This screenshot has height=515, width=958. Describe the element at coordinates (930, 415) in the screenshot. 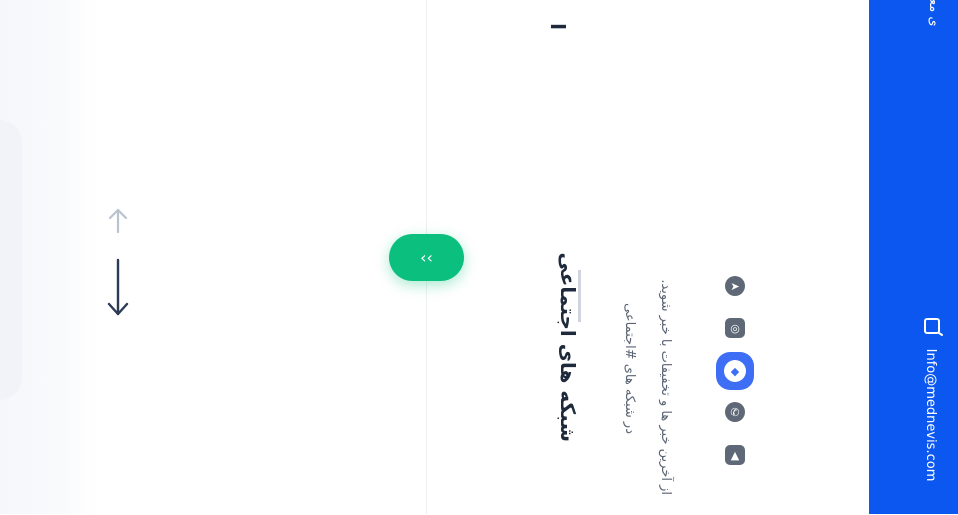

I see `contact-email: Info@mednevis.com` at that location.